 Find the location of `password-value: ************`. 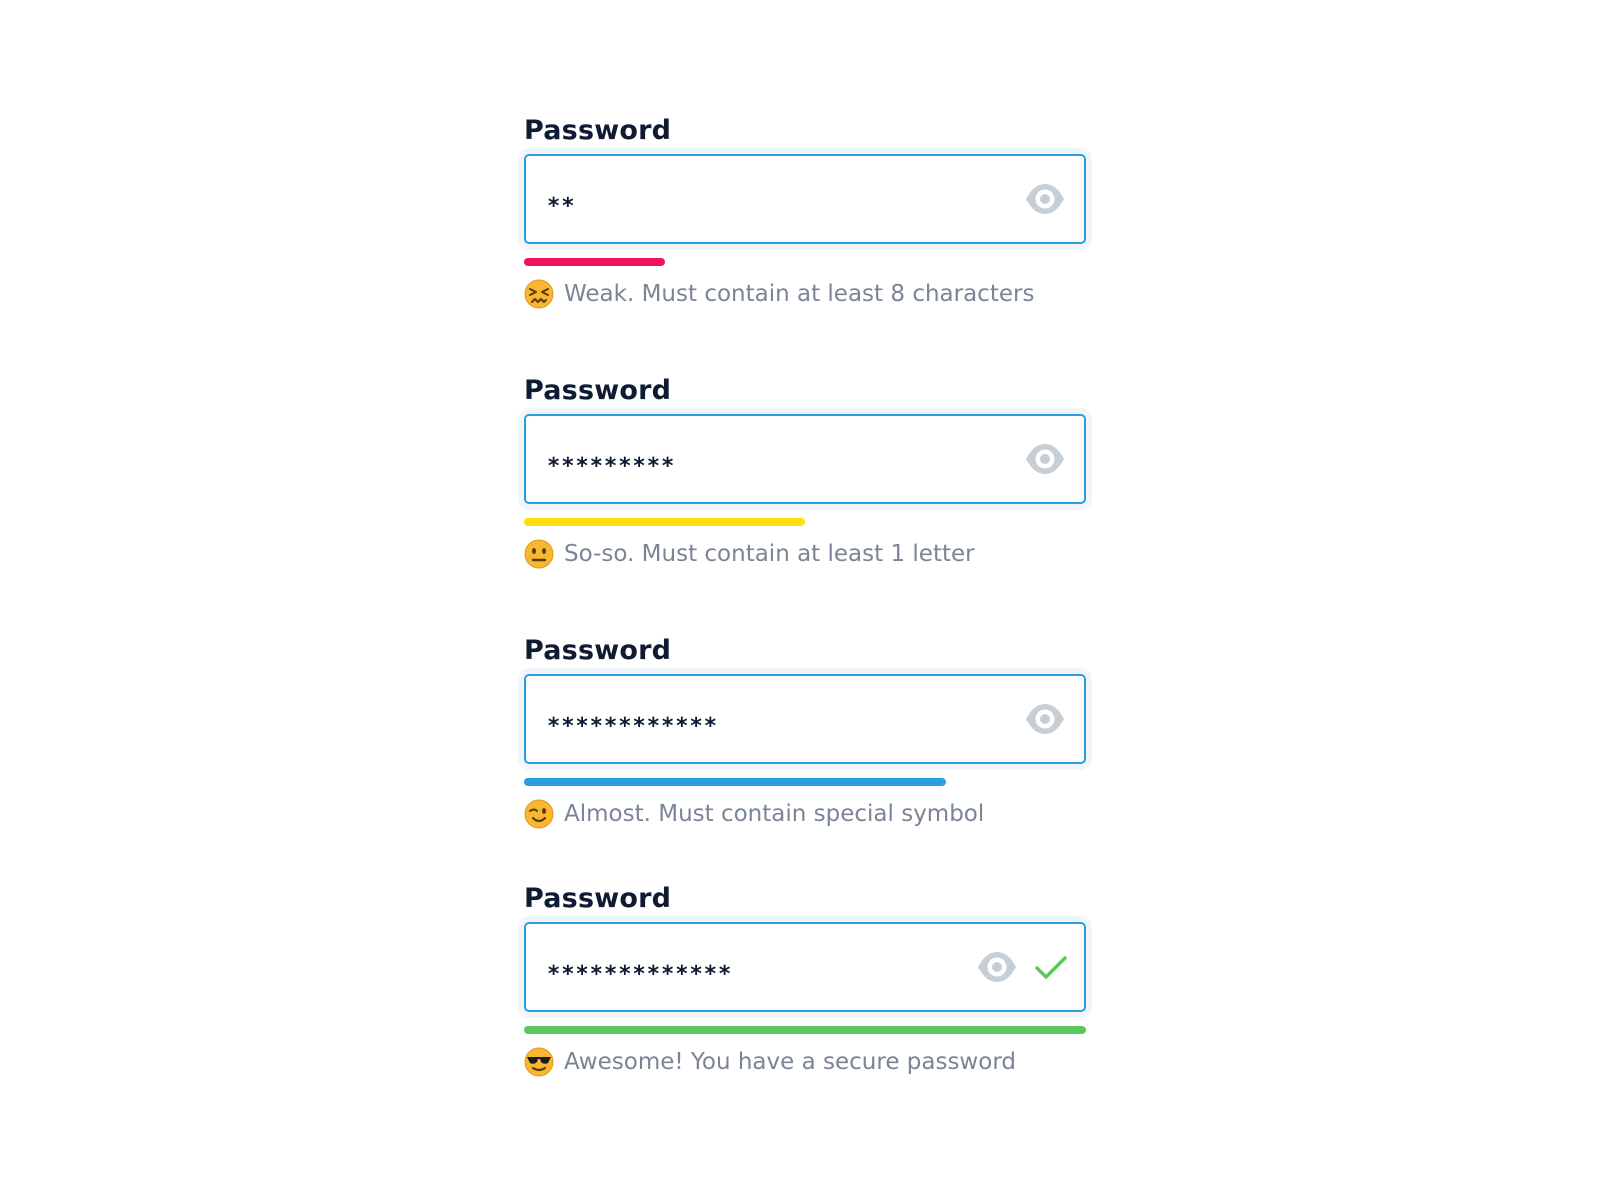

password-value: ************ is located at coordinates (632, 719).